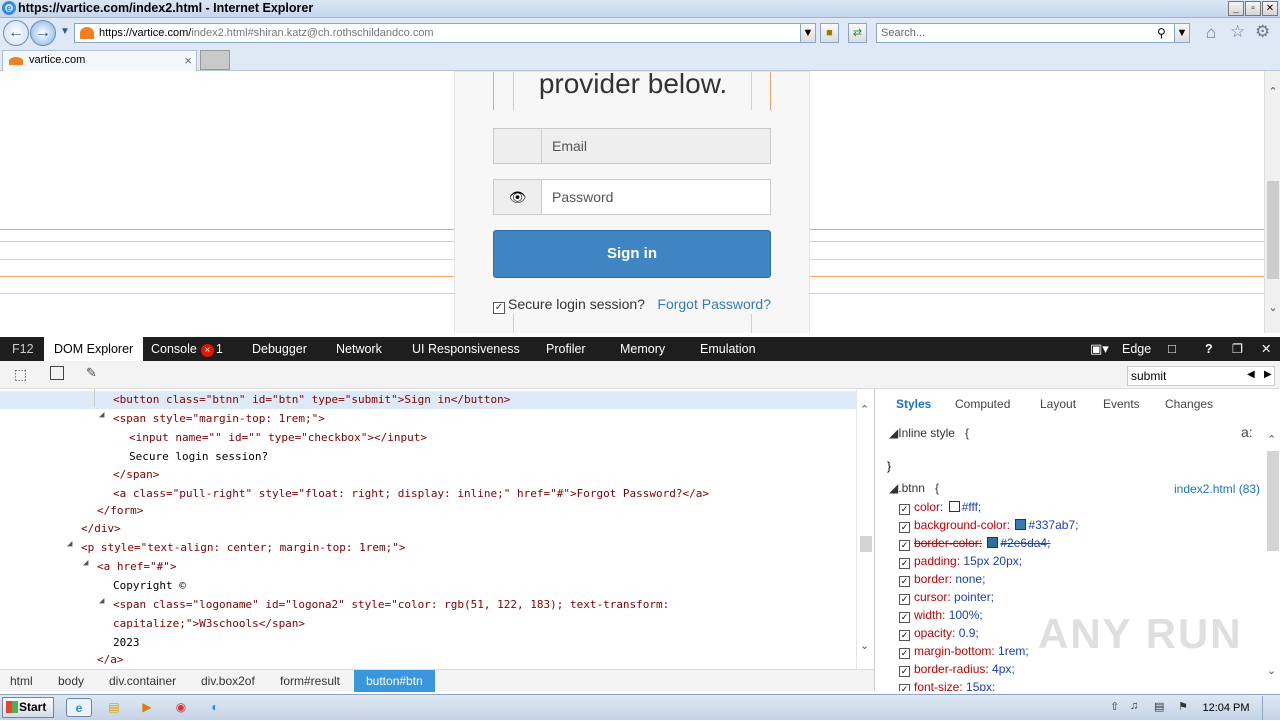  What do you see at coordinates (28, 707) in the screenshot?
I see `start-button: Start` at bounding box center [28, 707].